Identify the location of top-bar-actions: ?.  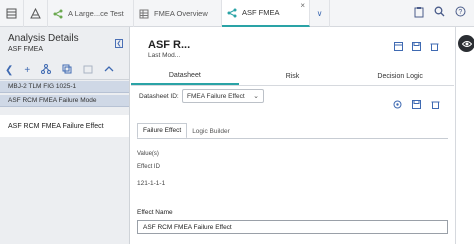
(444, 13).